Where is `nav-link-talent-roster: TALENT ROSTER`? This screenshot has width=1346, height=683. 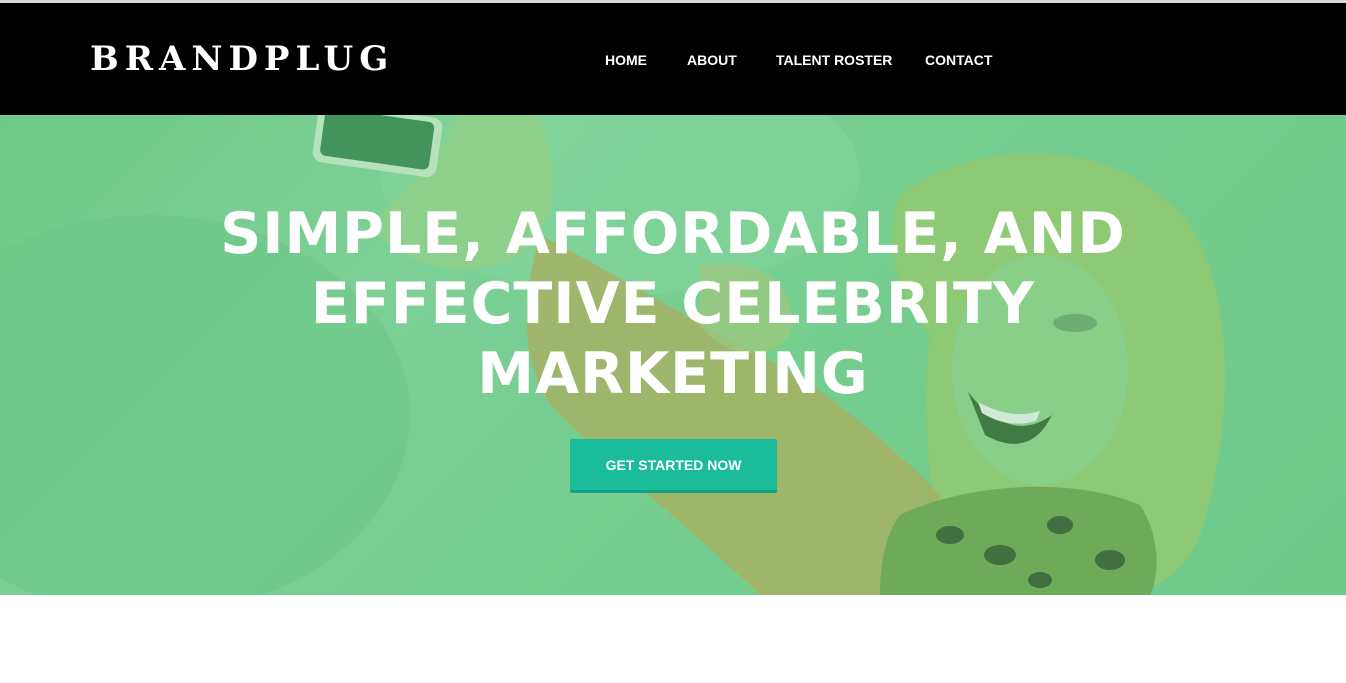
nav-link-talent-roster: TALENT ROSTER is located at coordinates (834, 60).